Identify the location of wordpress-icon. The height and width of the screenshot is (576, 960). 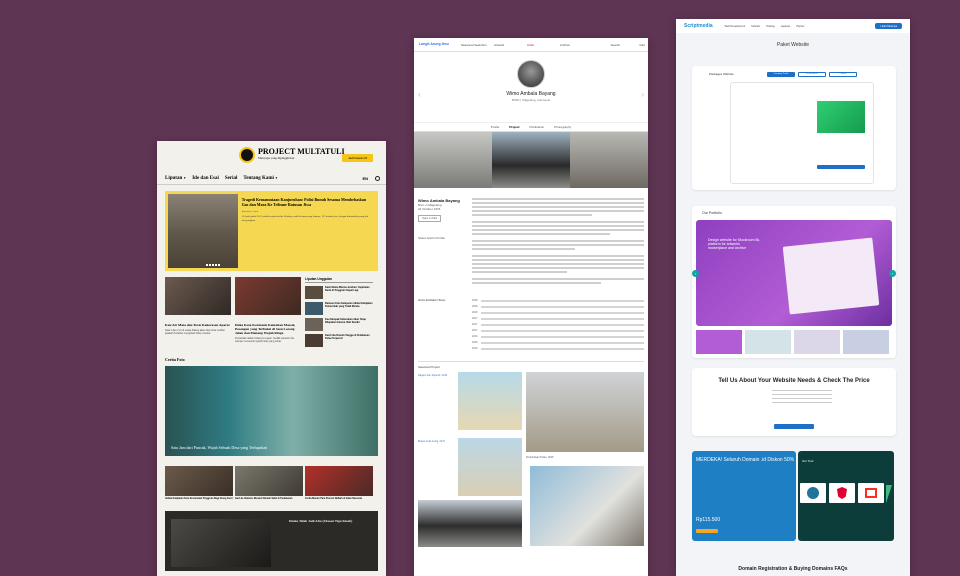
(813, 493).